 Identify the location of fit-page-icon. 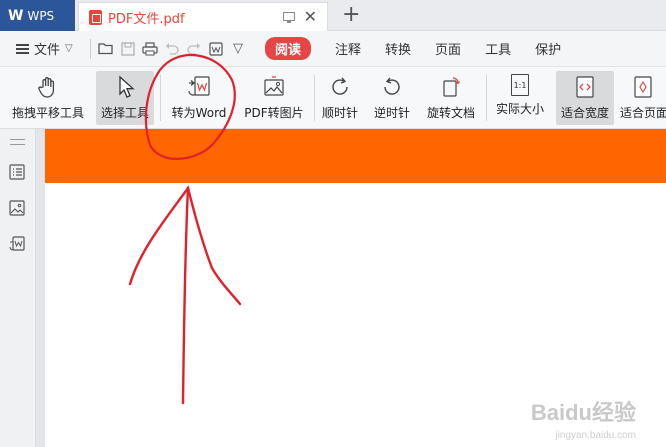
(643, 87).